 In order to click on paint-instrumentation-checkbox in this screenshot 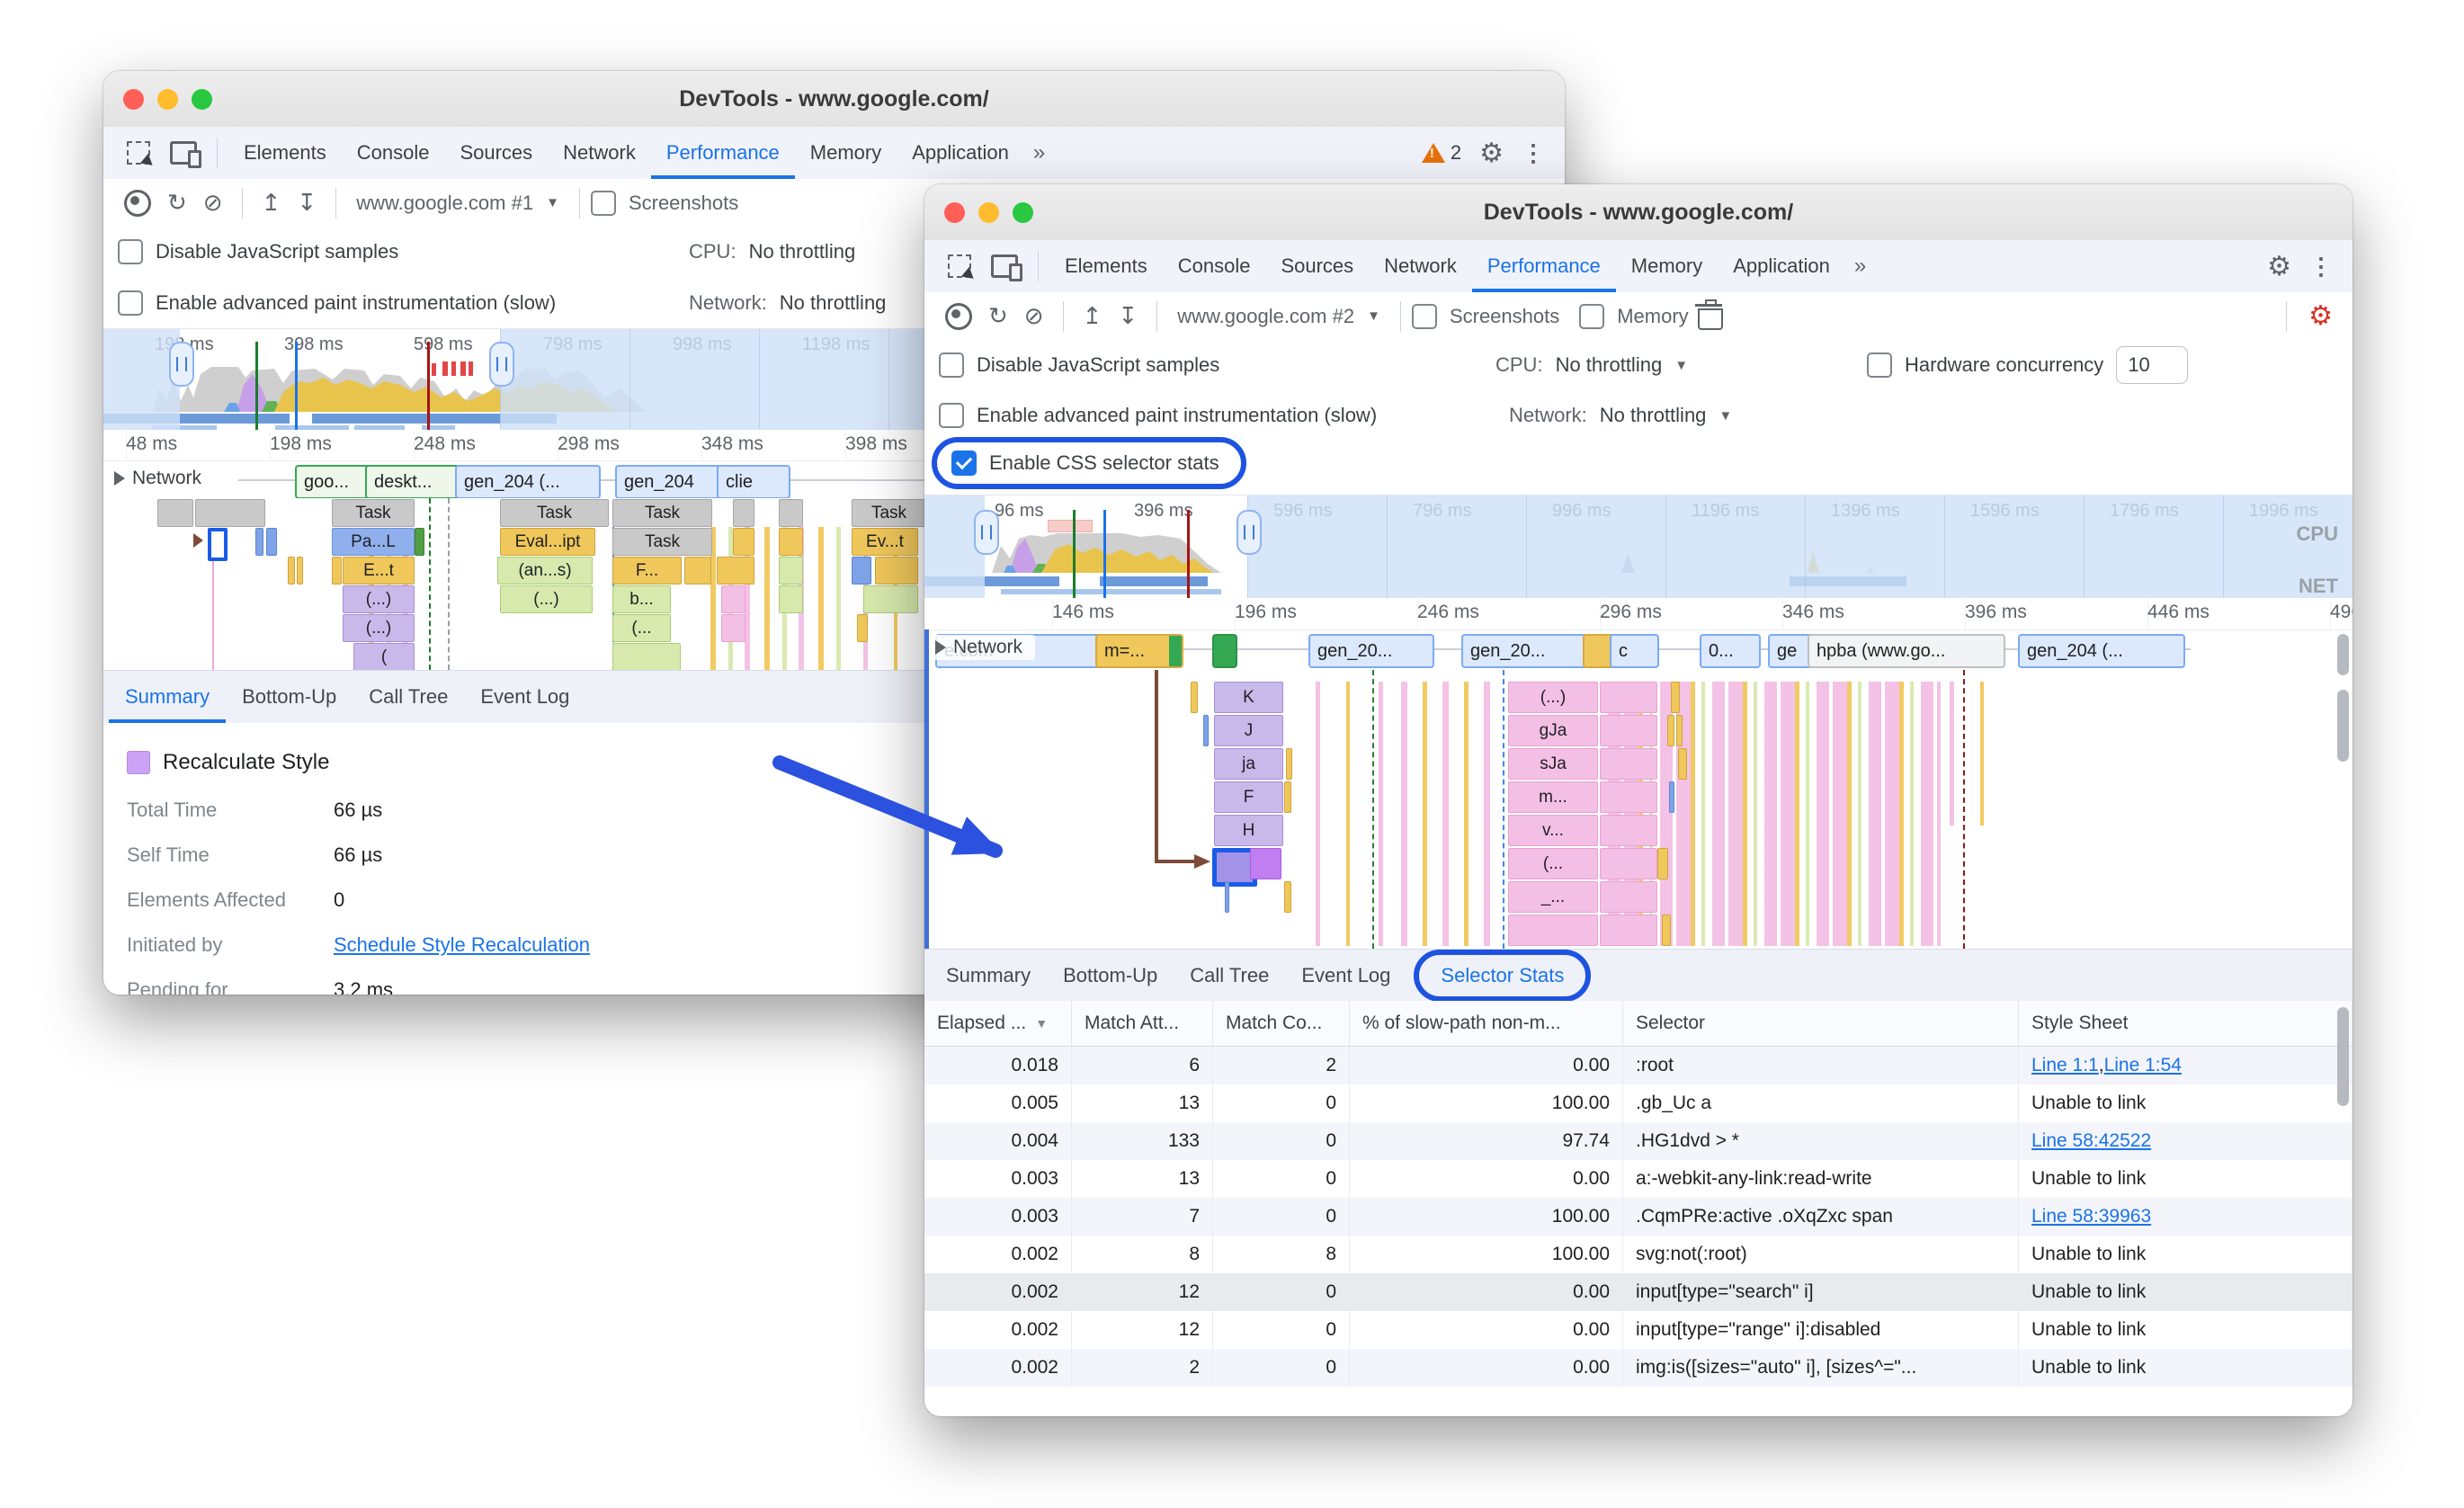, I will do `click(952, 415)`.